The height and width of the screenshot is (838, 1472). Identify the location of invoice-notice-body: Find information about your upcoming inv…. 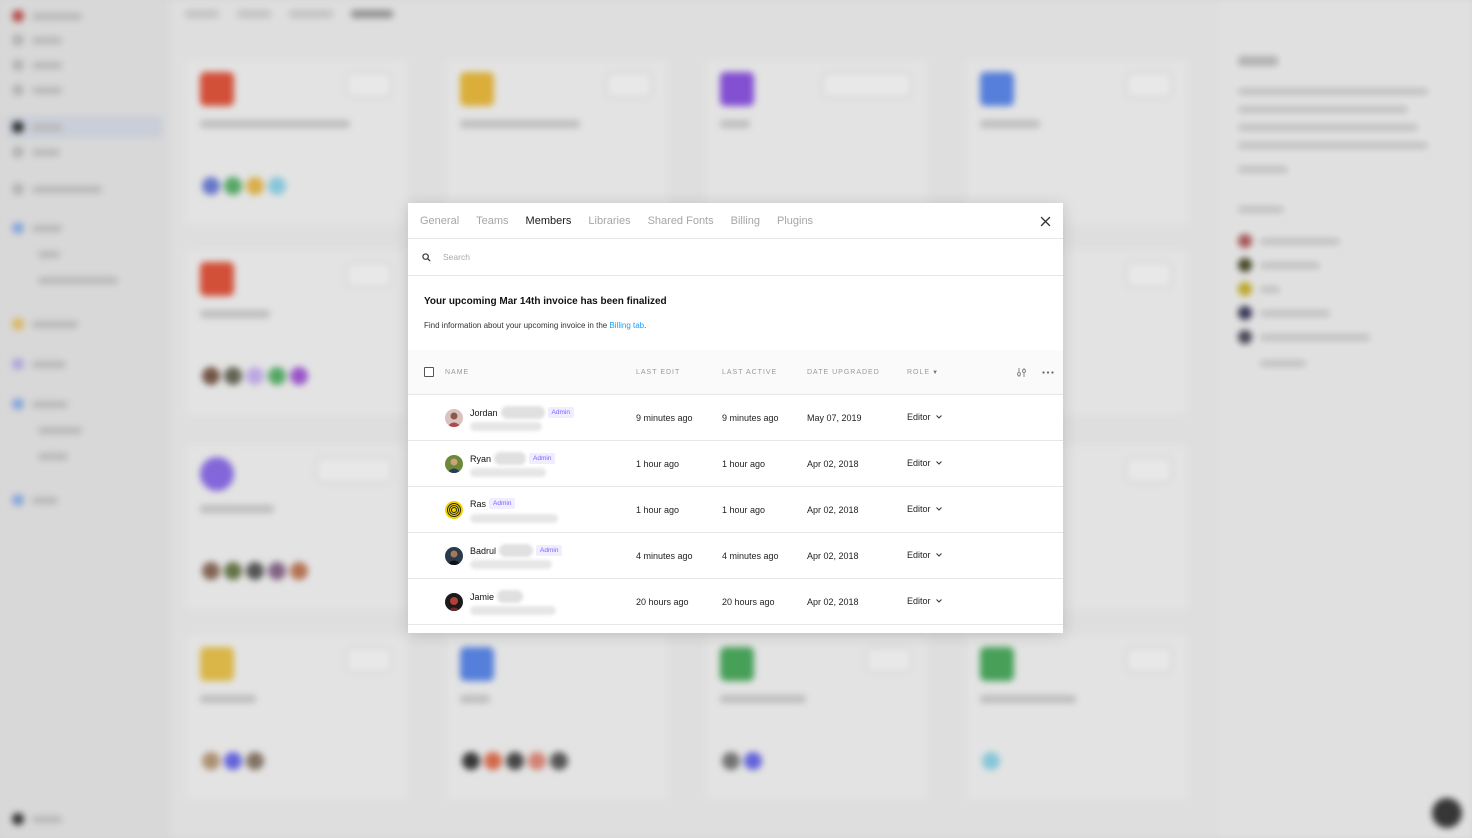
(535, 325).